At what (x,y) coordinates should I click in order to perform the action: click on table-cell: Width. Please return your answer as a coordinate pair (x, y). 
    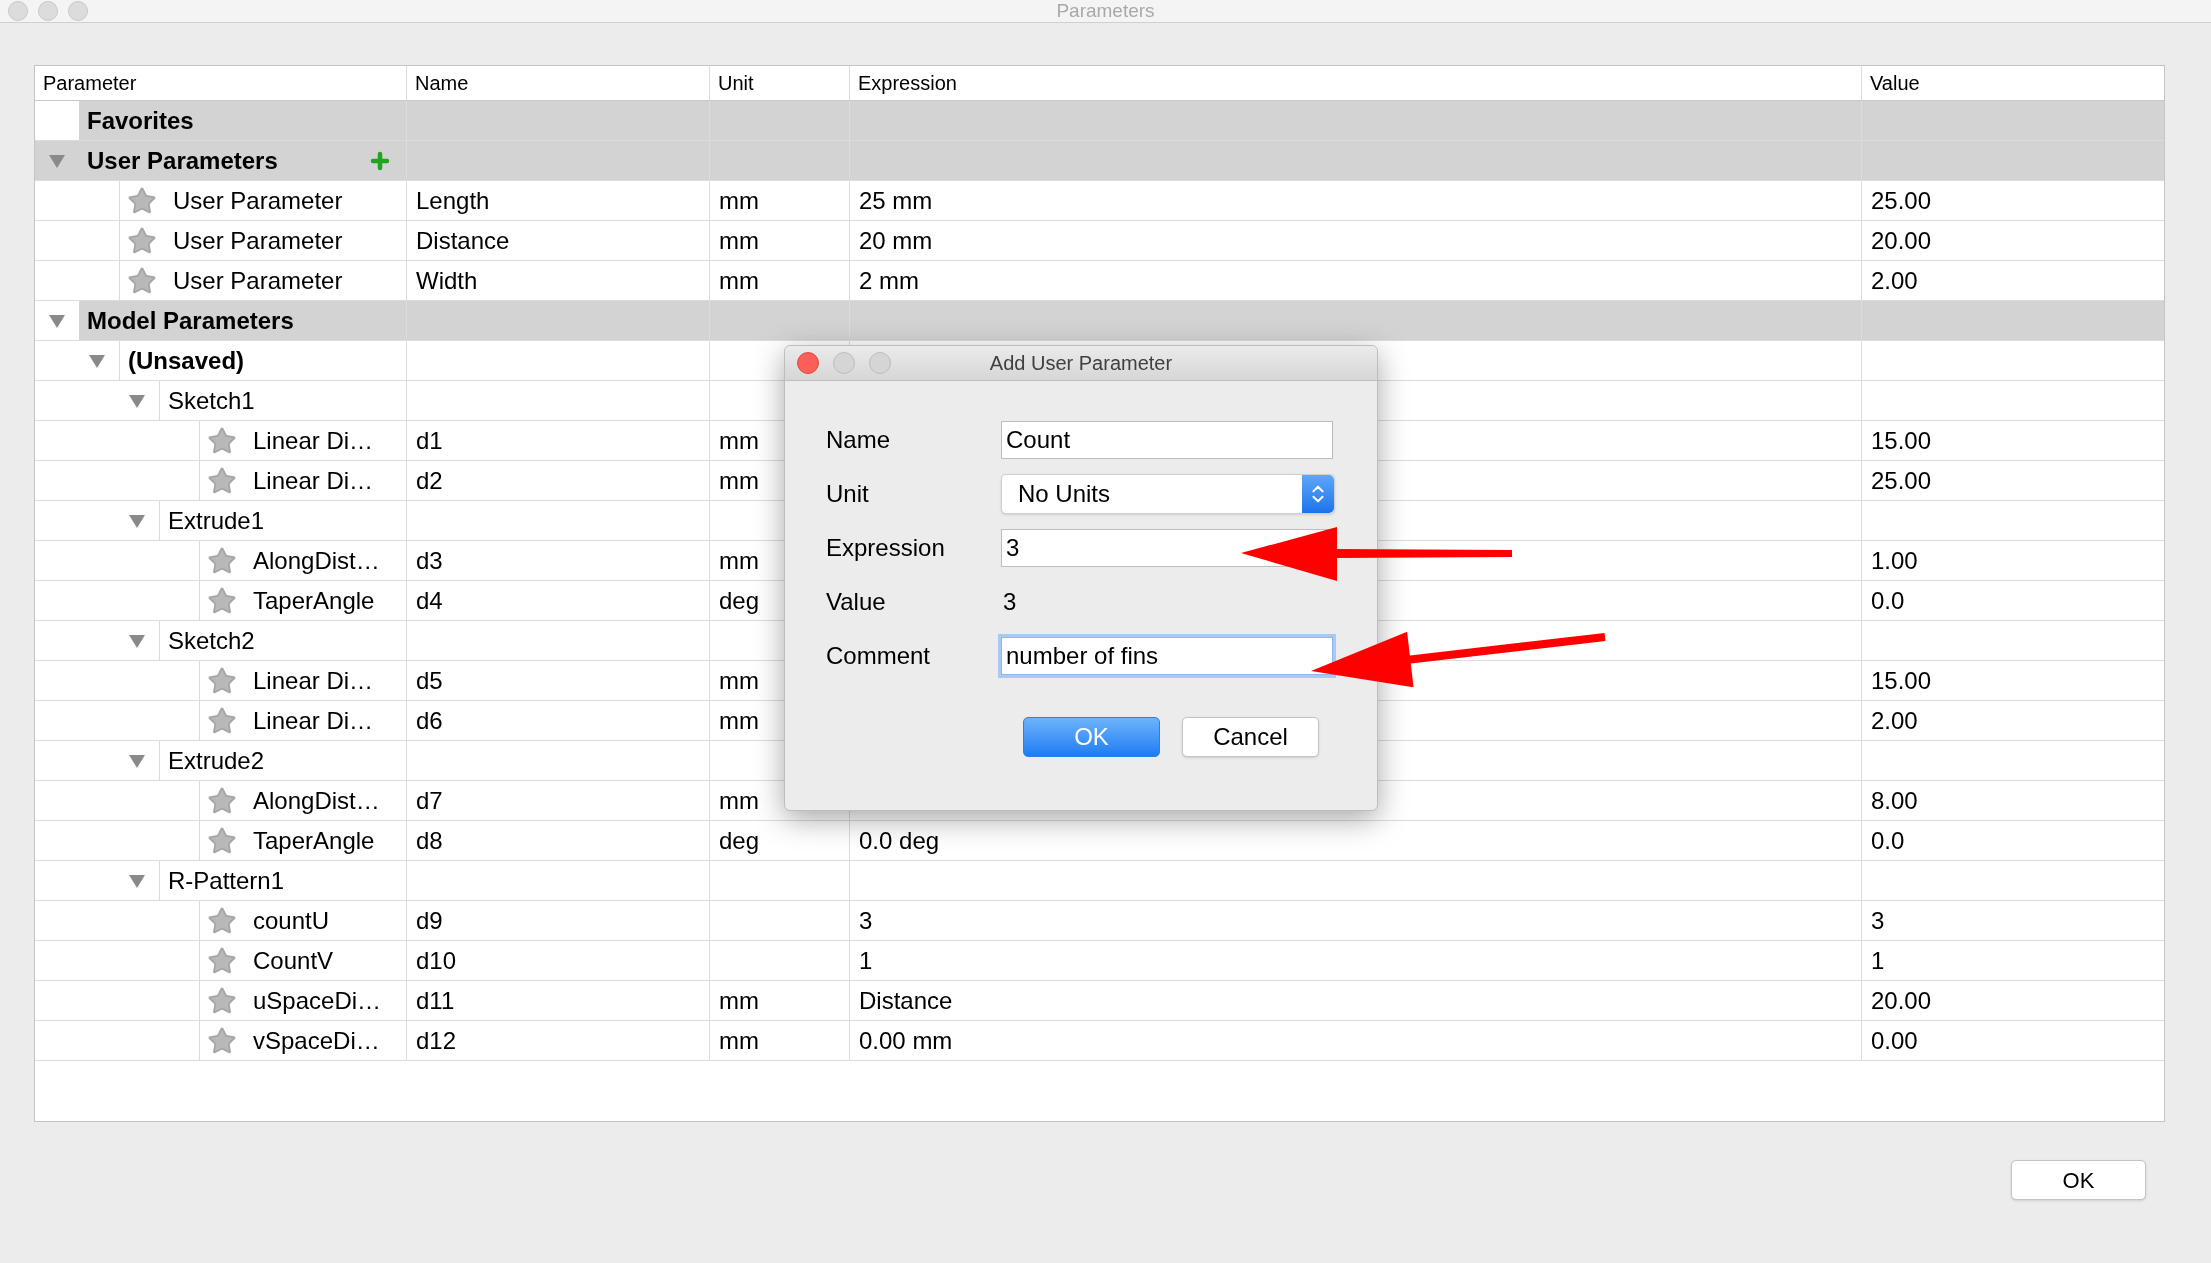
    Looking at the image, I should click on (557, 280).